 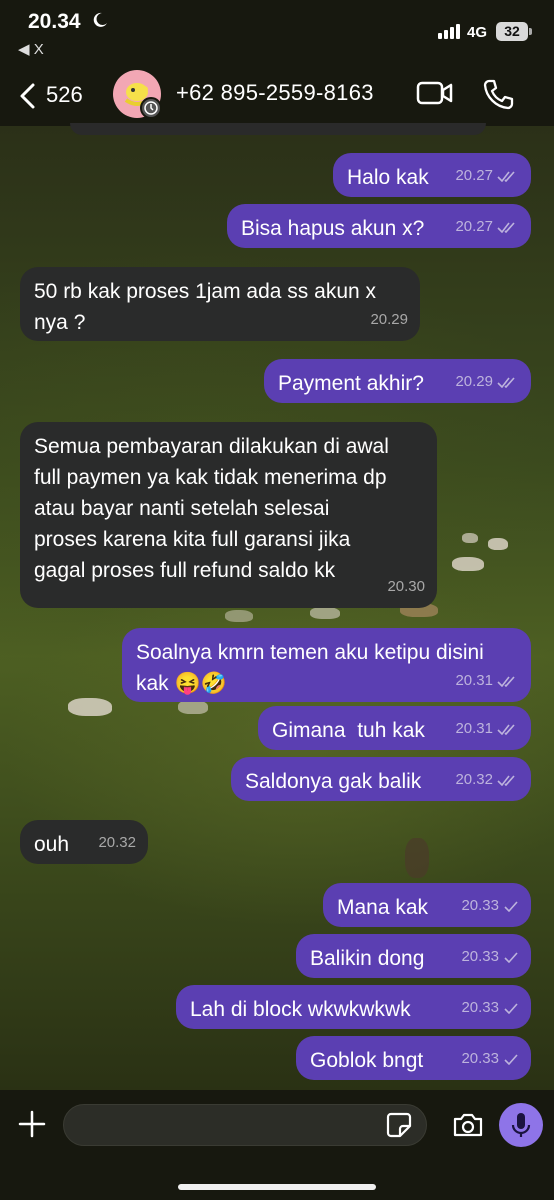 What do you see at coordinates (435, 93) in the screenshot?
I see `video-call-icon` at bounding box center [435, 93].